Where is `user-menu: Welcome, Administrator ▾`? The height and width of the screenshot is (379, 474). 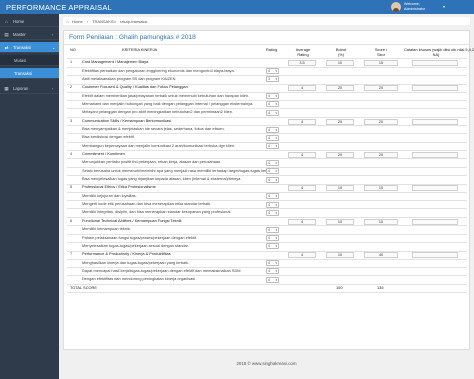
user-menu: Welcome, Administrator ▾ is located at coordinates (428, 7).